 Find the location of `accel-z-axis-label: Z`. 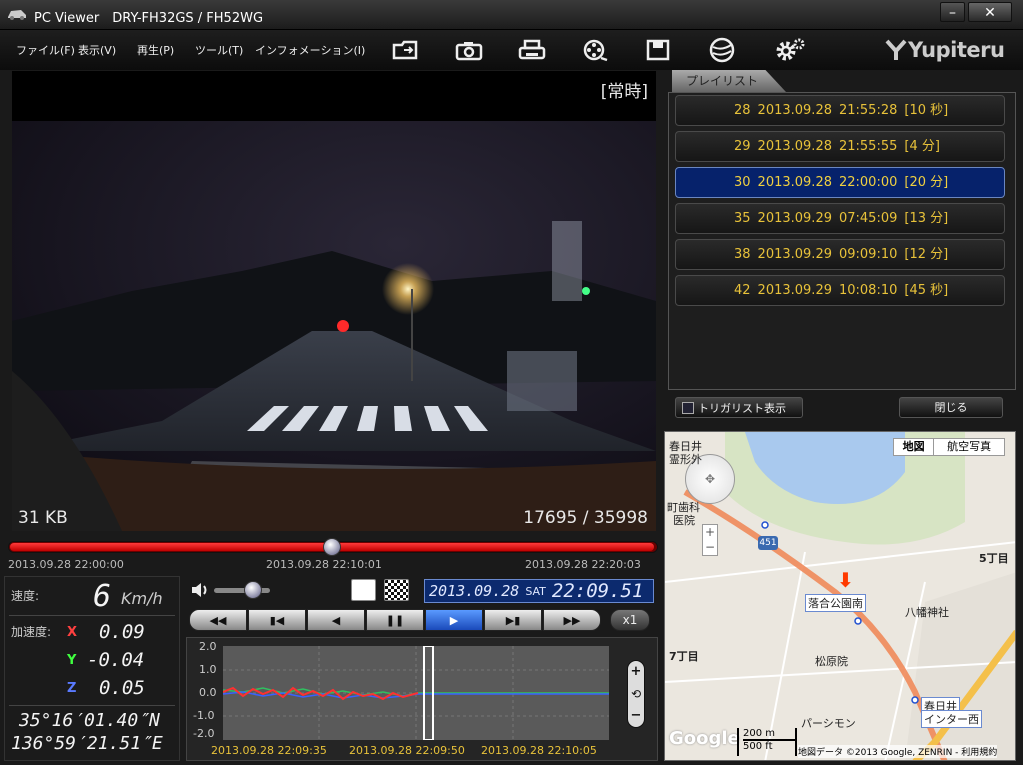

accel-z-axis-label: Z is located at coordinates (72, 688).